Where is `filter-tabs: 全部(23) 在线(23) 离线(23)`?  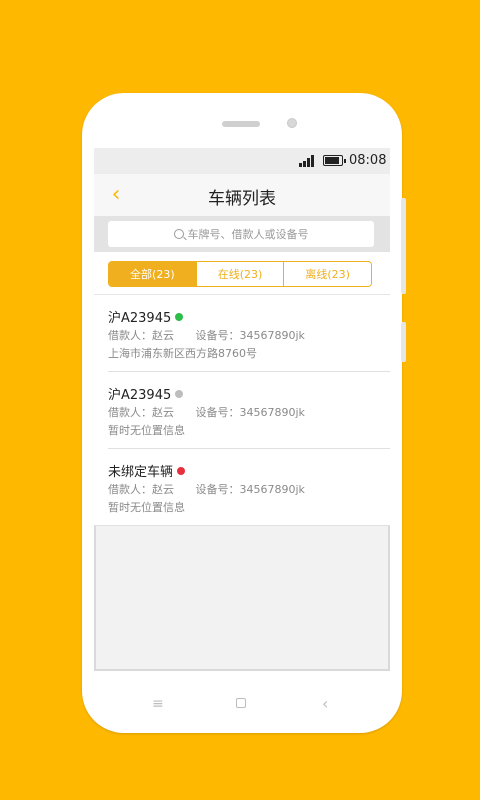
filter-tabs: 全部(23) 在线(23) 离线(23) is located at coordinates (240, 274).